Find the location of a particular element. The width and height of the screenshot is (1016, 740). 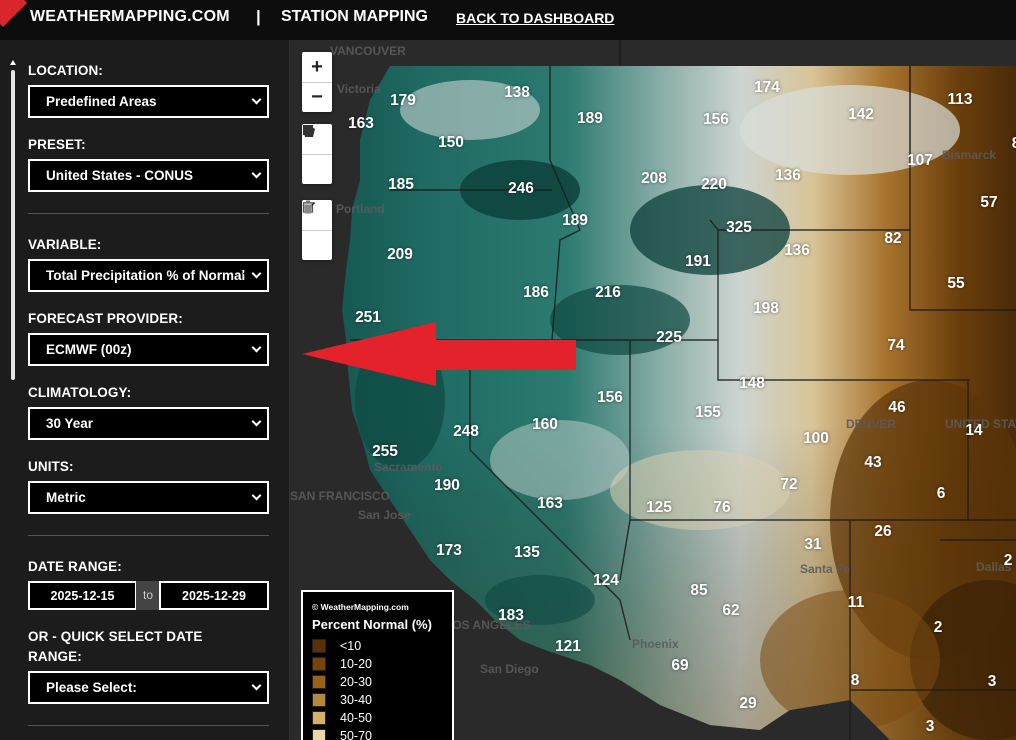

precip-value-label: 186 is located at coordinates (536, 292).